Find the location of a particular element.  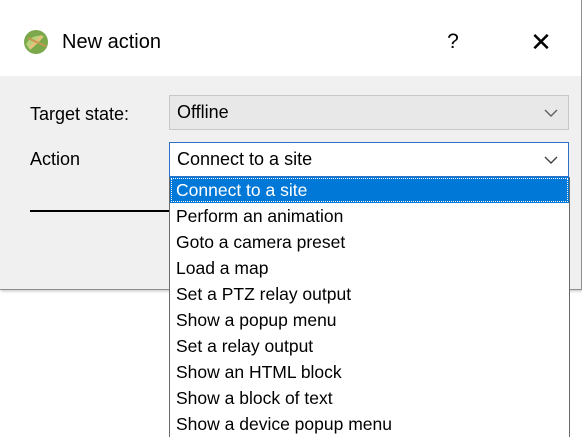

dropdown-option: Show a device popup menu is located at coordinates (369, 424).